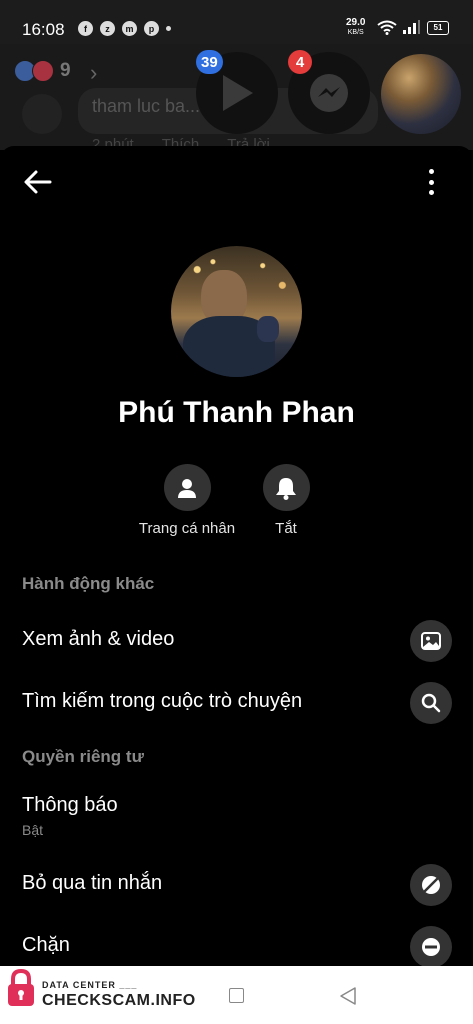  I want to click on messenger-icon, so click(329, 93).